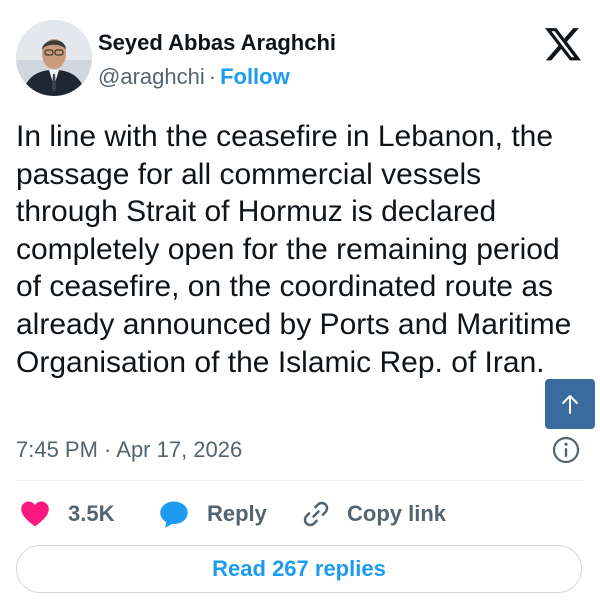 This screenshot has width=600, height=600. Describe the element at coordinates (129, 450) in the screenshot. I see `tweet-timestamp: 7:45 PM · Apr 17, 2026` at that location.